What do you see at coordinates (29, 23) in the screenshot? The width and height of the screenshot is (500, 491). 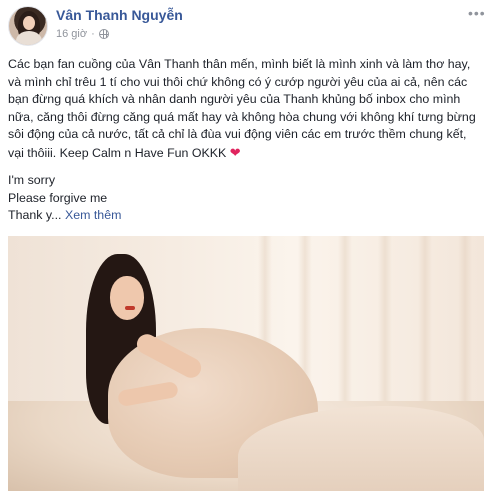 I see `avatar-face` at bounding box center [29, 23].